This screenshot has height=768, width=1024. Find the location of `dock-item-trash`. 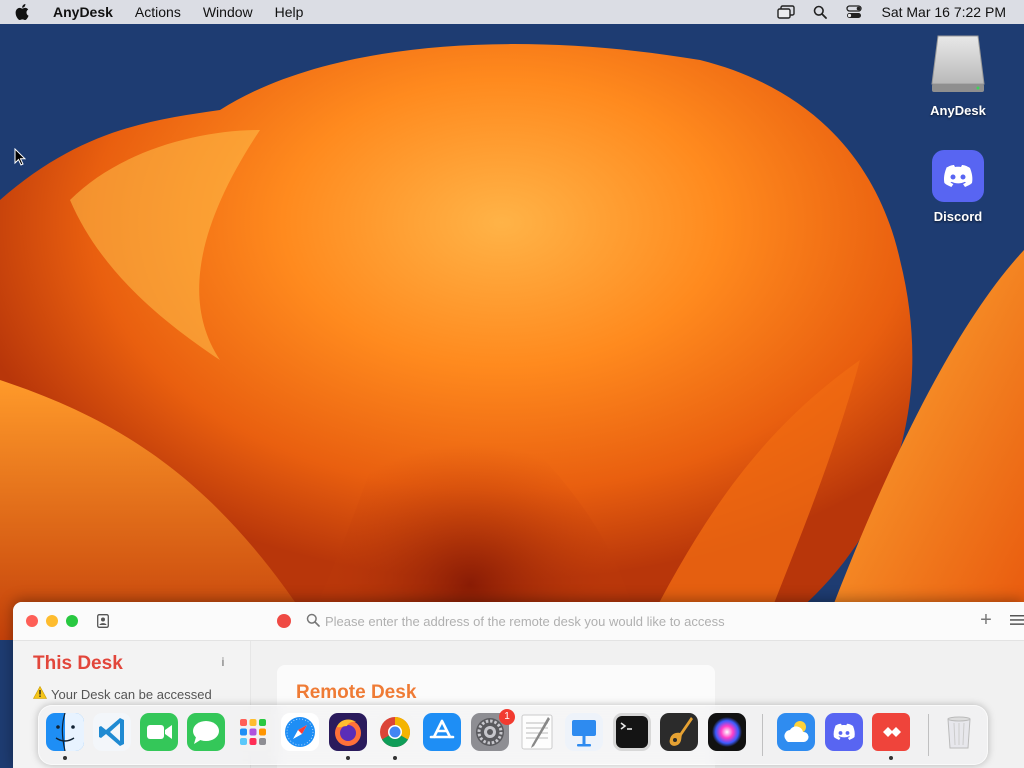

dock-item-trash is located at coordinates (959, 732).